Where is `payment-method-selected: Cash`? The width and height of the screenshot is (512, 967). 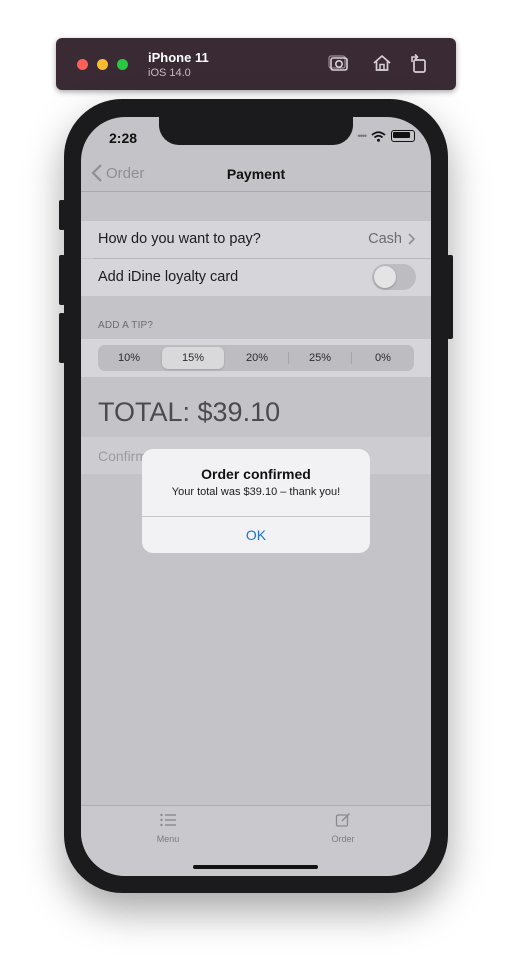 payment-method-selected: Cash is located at coordinates (385, 239).